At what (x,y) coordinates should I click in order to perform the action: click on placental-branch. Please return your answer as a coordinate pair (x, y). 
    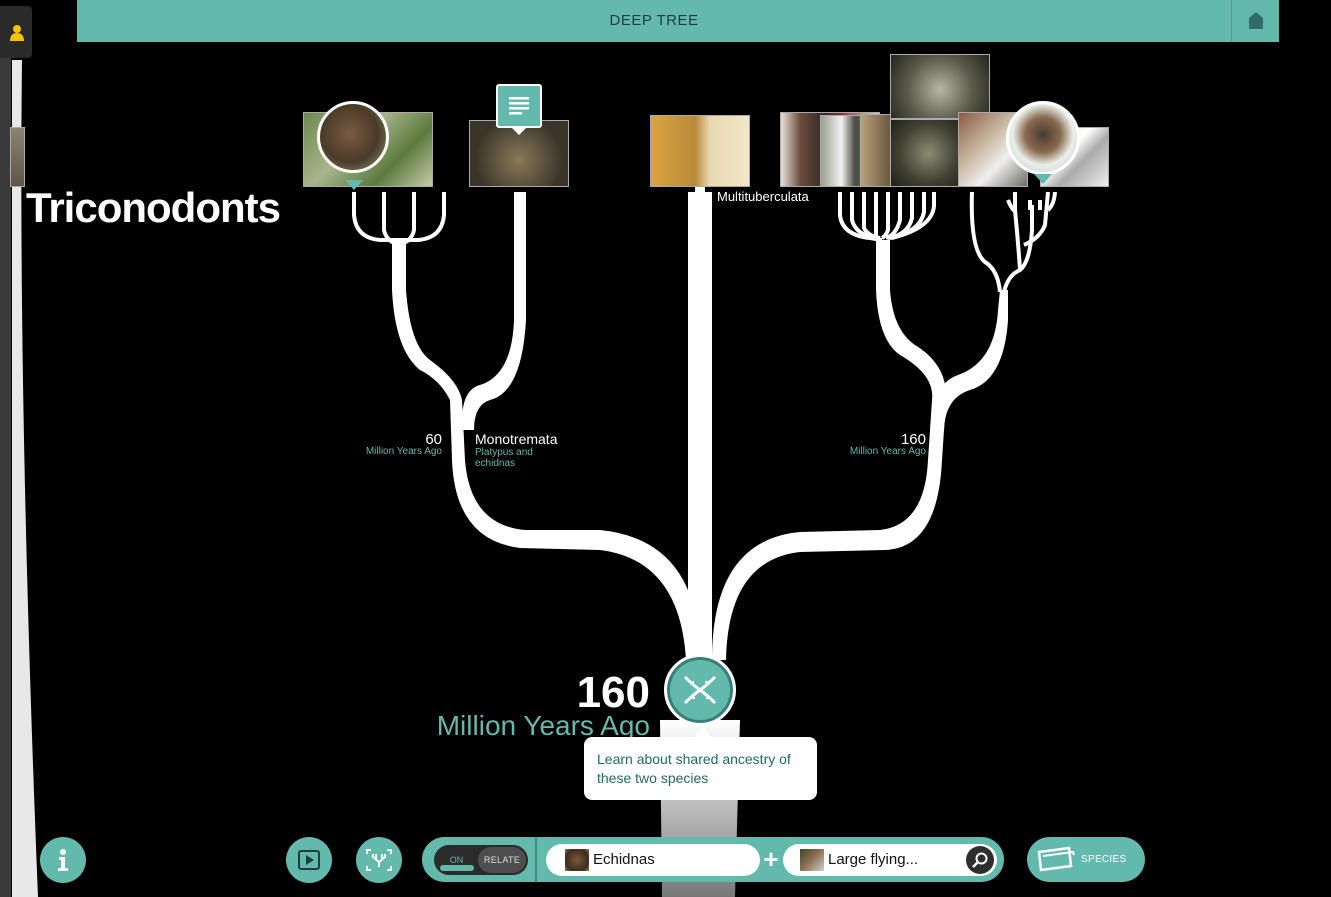
    Looking at the image, I should click on (969, 360).